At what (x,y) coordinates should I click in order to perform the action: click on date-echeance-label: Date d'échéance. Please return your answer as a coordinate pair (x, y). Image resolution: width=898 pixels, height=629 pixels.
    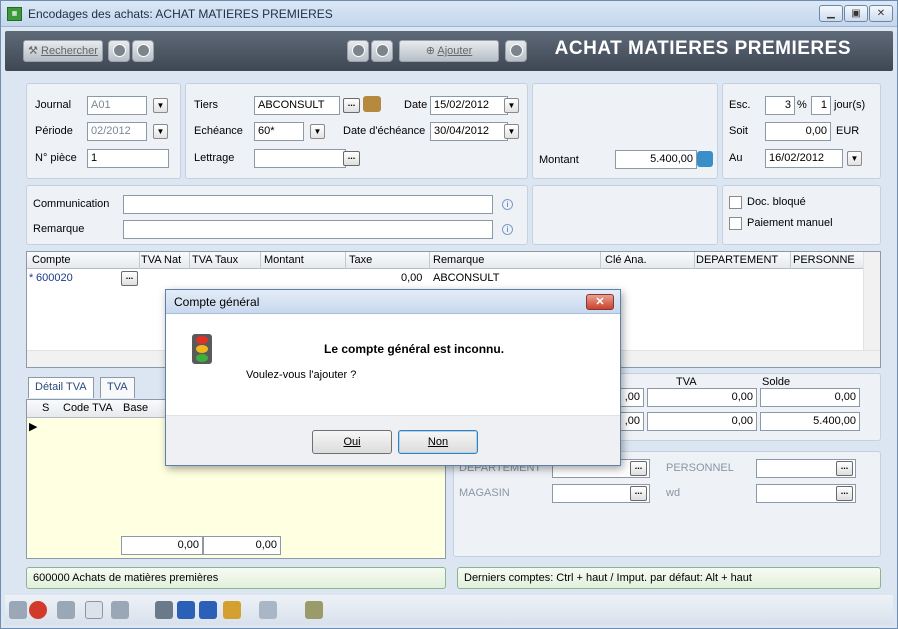
    Looking at the image, I should click on (384, 131).